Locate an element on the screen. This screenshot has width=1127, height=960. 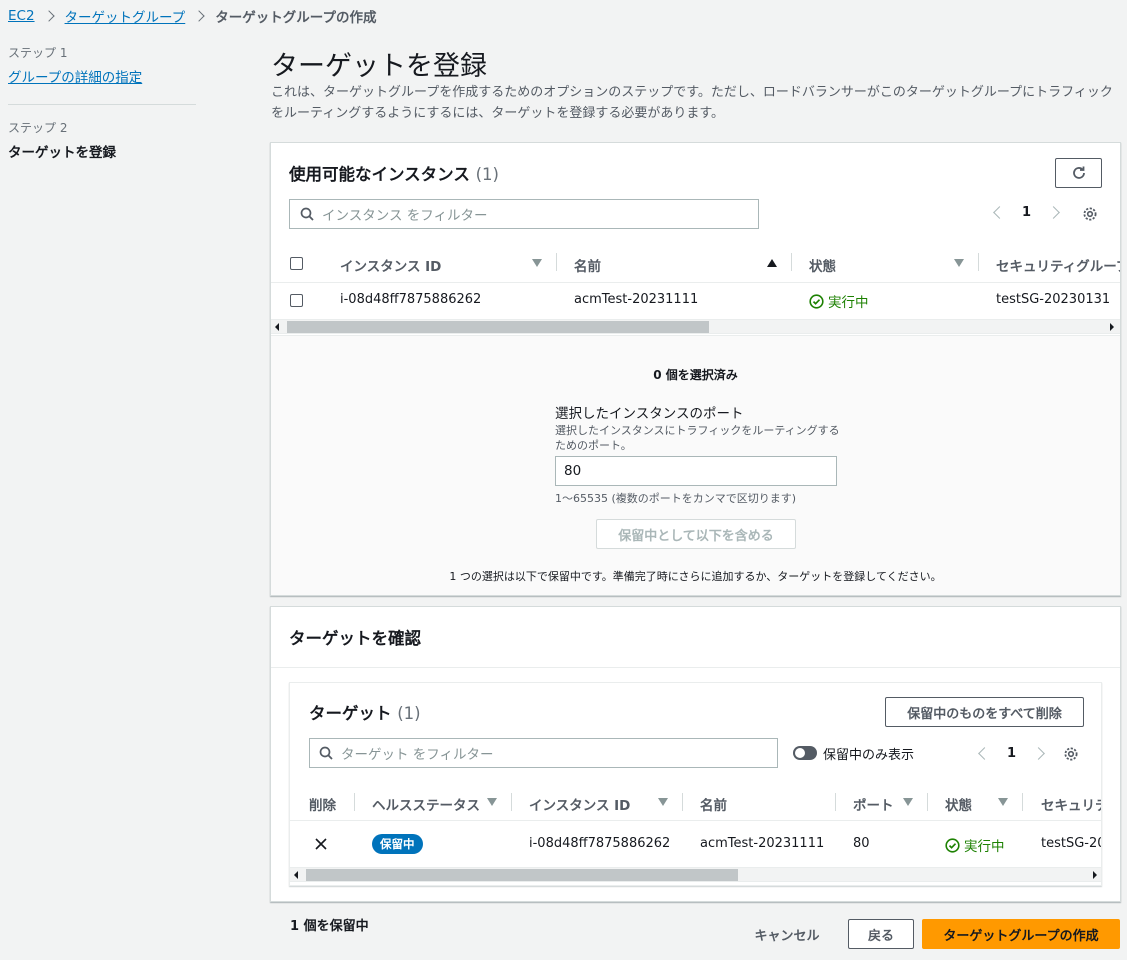
create-target-group-button: ターゲットグループの作成 is located at coordinates (1021, 934).